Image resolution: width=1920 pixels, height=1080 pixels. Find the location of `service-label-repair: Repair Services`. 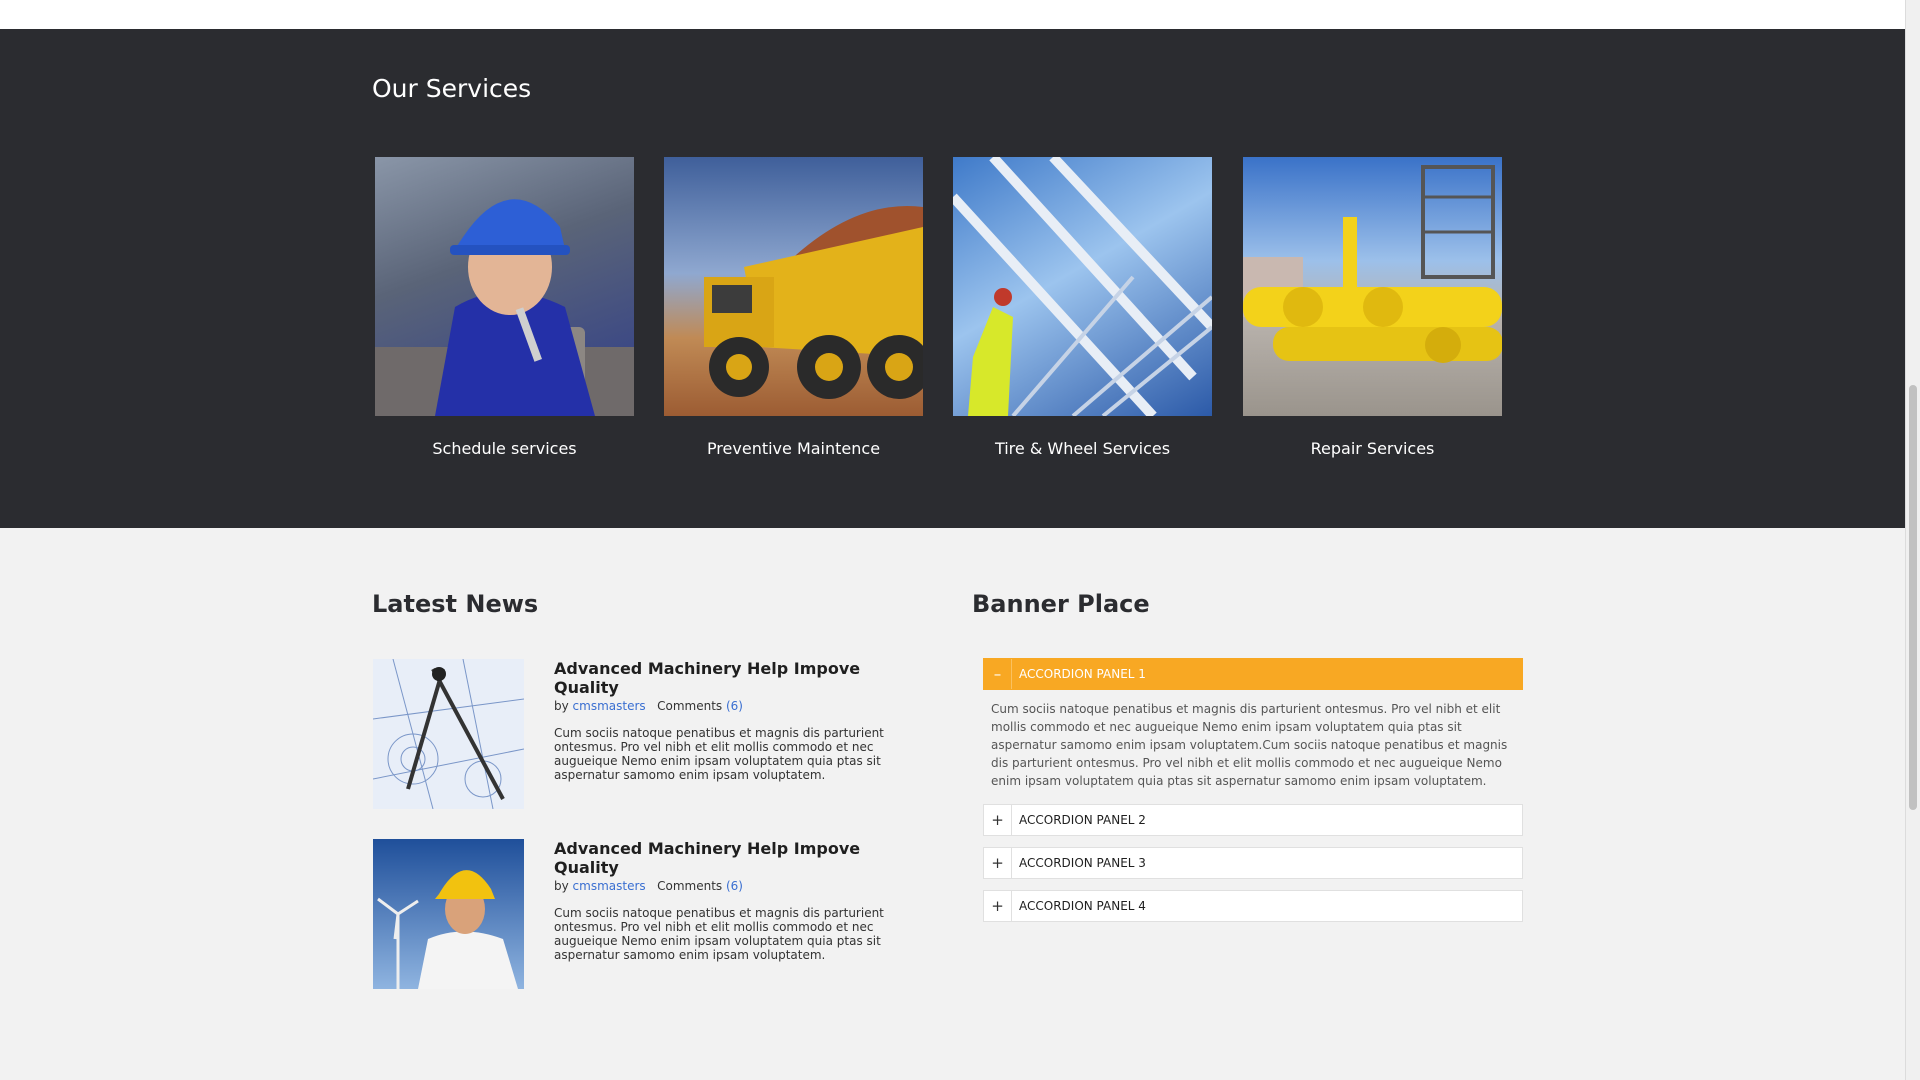

service-label-repair: Repair Services is located at coordinates (1372, 448).